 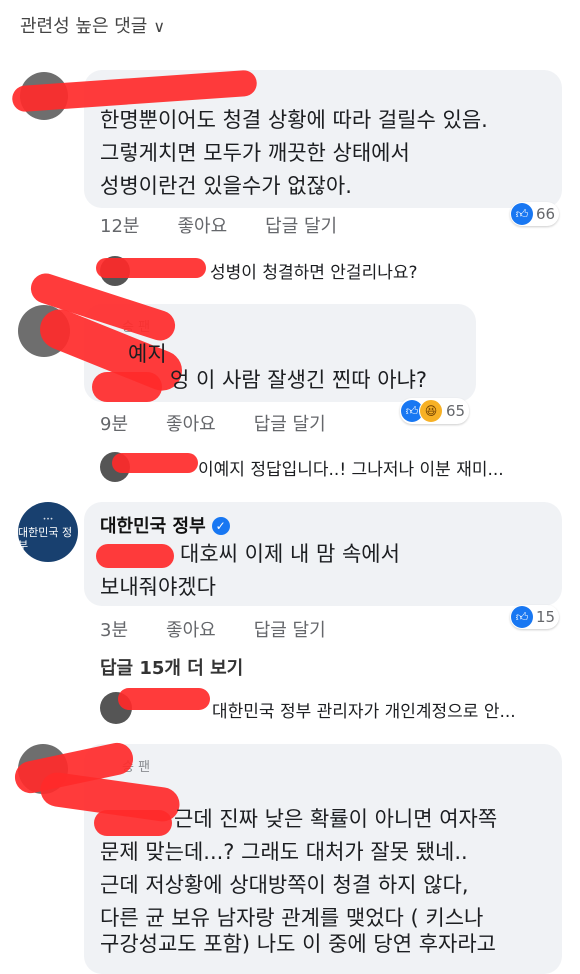 What do you see at coordinates (45, 538) in the screenshot?
I see `logo-text: 대한민국 정부` at bounding box center [45, 538].